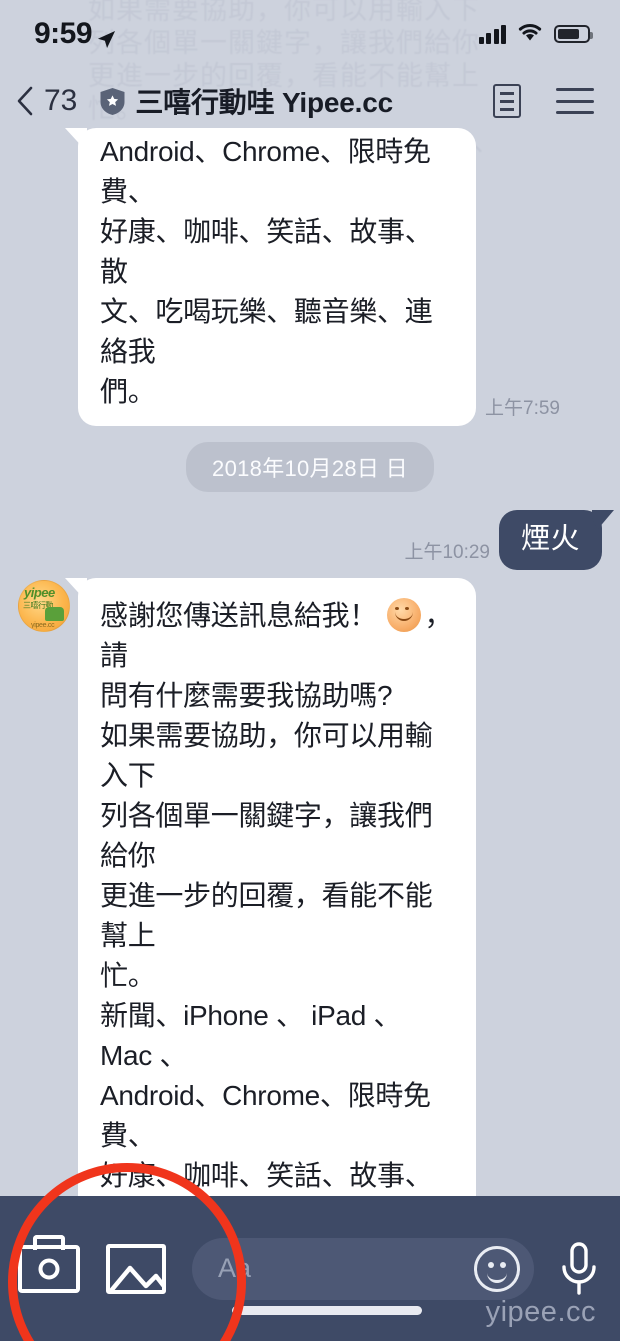 The width and height of the screenshot is (620, 1341). Describe the element at coordinates (447, 552) in the screenshot. I see `message-timestamp: 上午10:29` at that location.